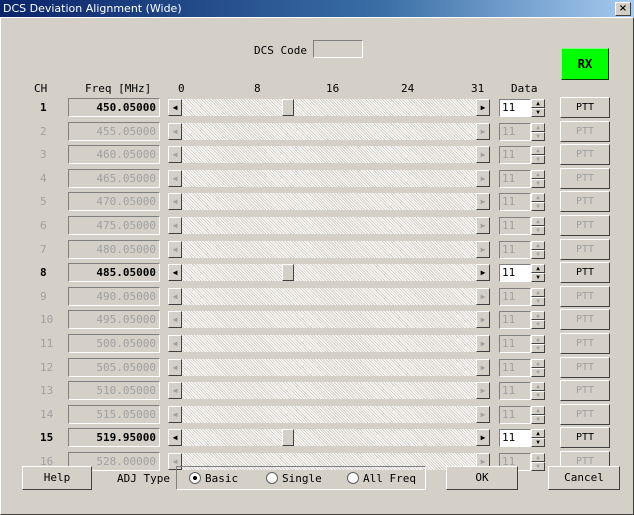  What do you see at coordinates (114, 391) in the screenshot?
I see `frequency-field: 510.05000` at bounding box center [114, 391].